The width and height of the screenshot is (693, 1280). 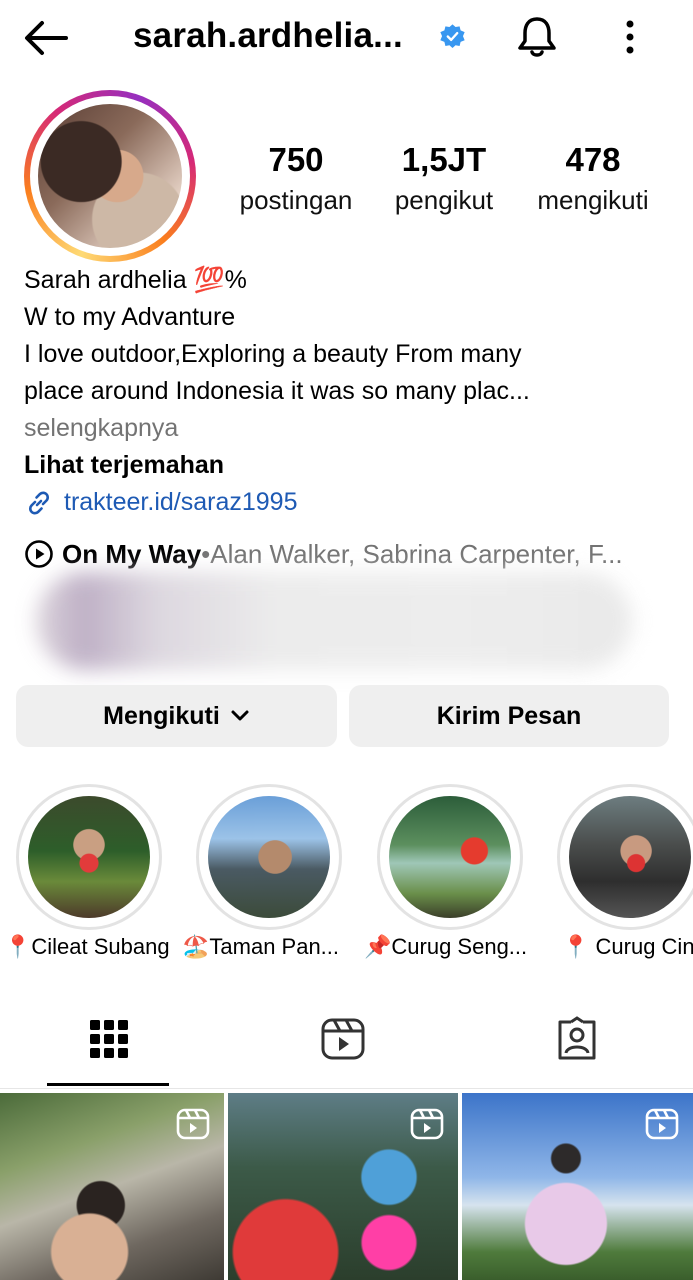 What do you see at coordinates (296, 180) in the screenshot?
I see `posts-count: 750 postingan` at bounding box center [296, 180].